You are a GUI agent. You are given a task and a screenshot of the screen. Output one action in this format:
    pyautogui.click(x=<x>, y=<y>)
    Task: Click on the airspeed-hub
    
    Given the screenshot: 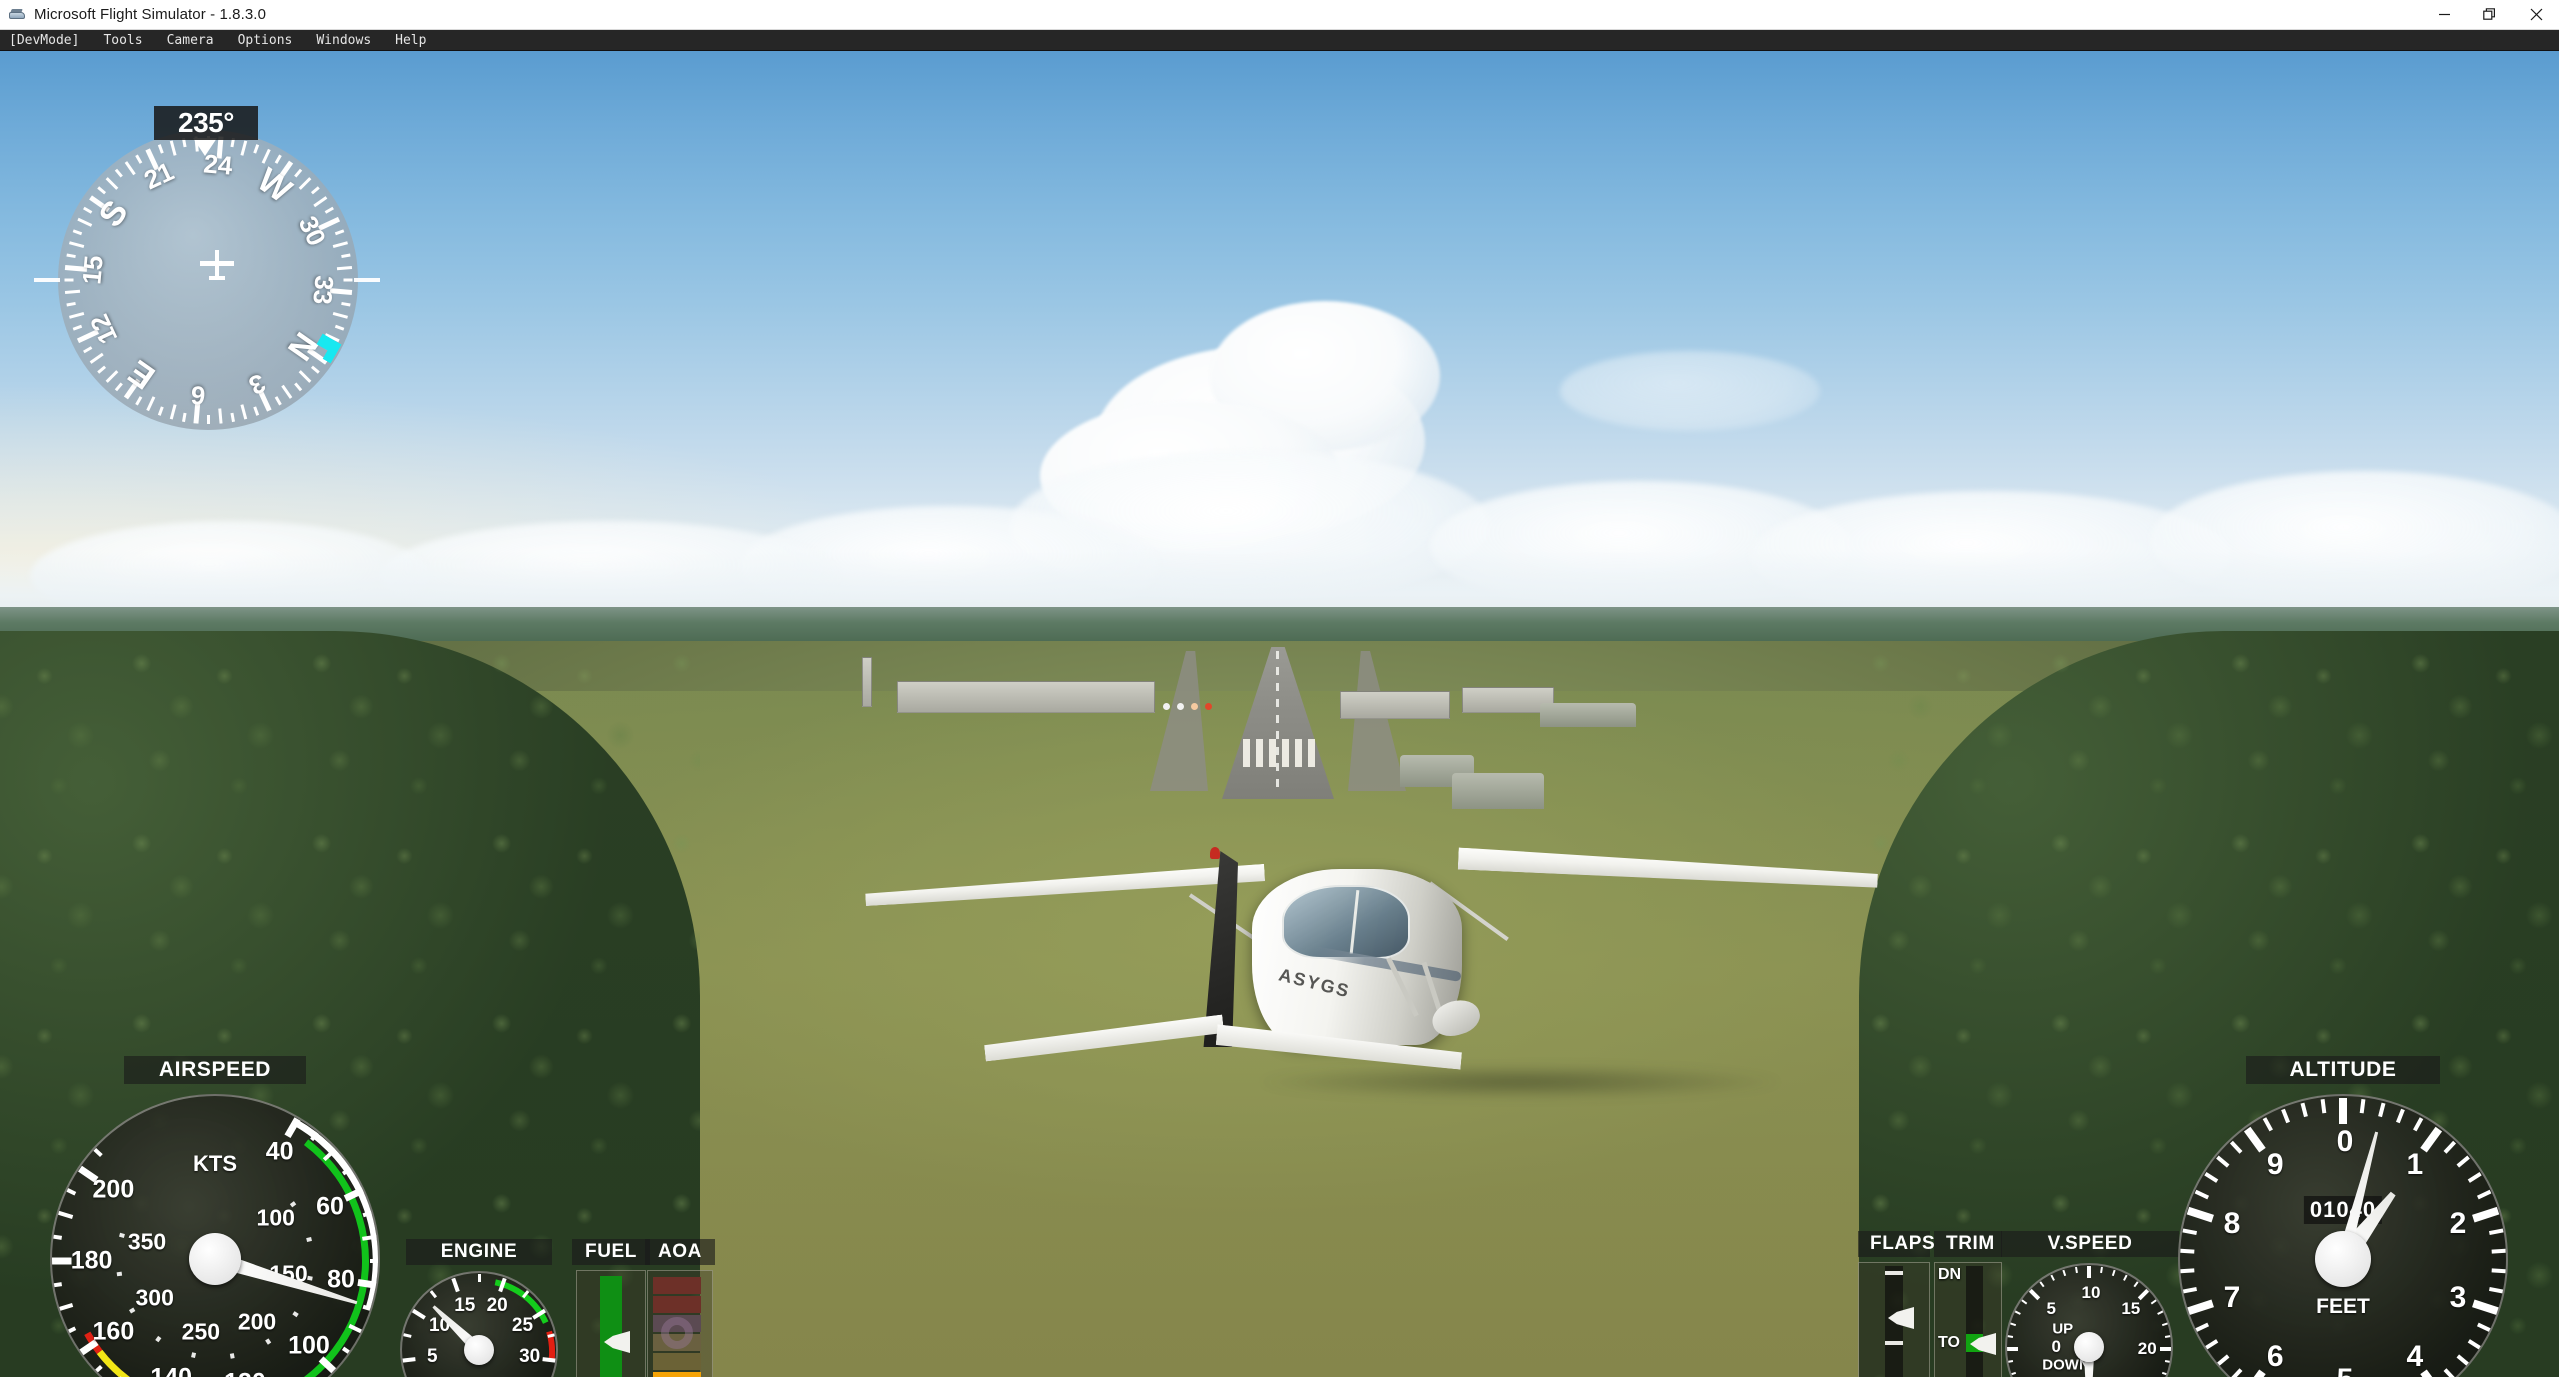 What is the action you would take?
    pyautogui.click(x=215, y=1259)
    